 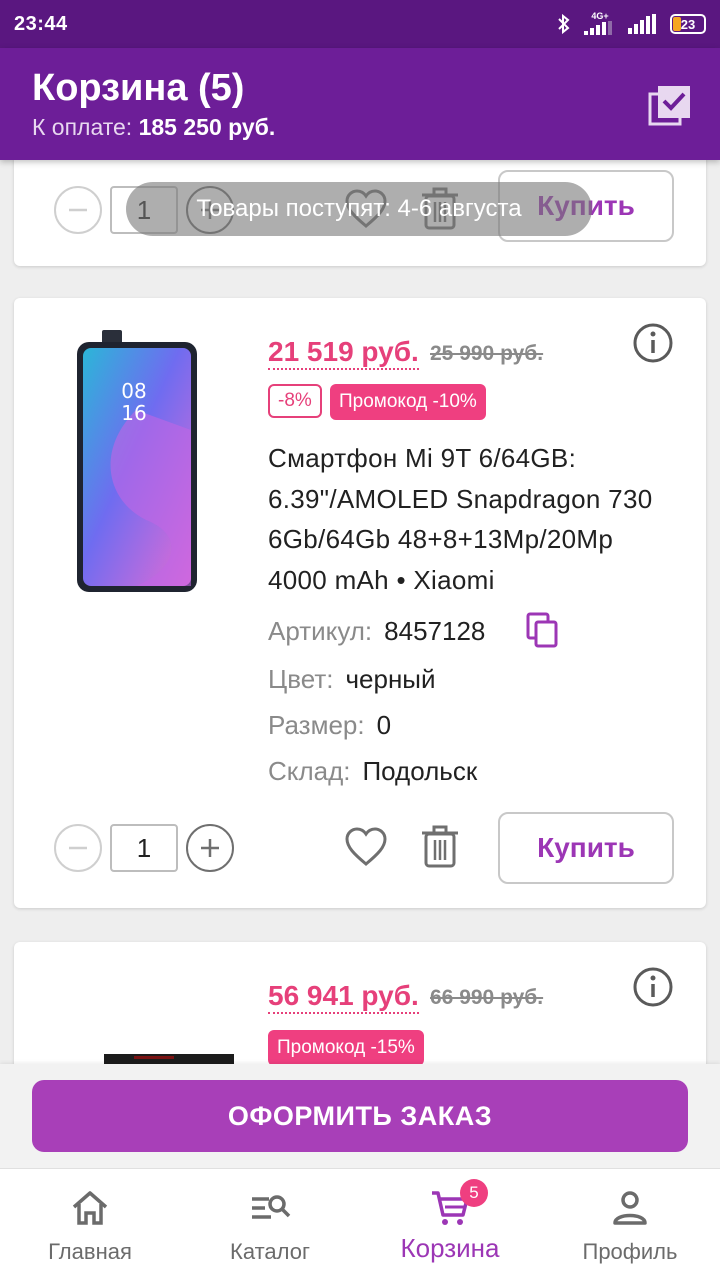 I want to click on nav-home: Главная, so click(x=90, y=1224).